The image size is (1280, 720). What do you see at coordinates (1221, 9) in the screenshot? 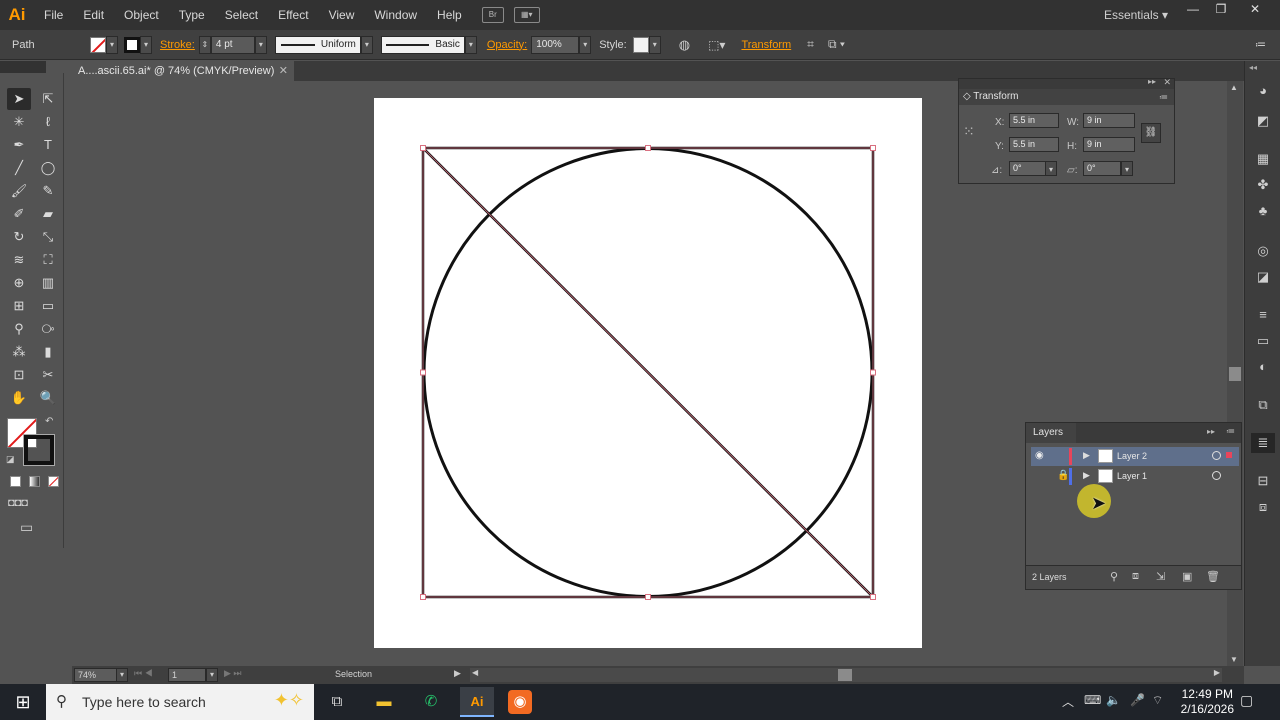
I see `restore-icon: ❐` at bounding box center [1221, 9].